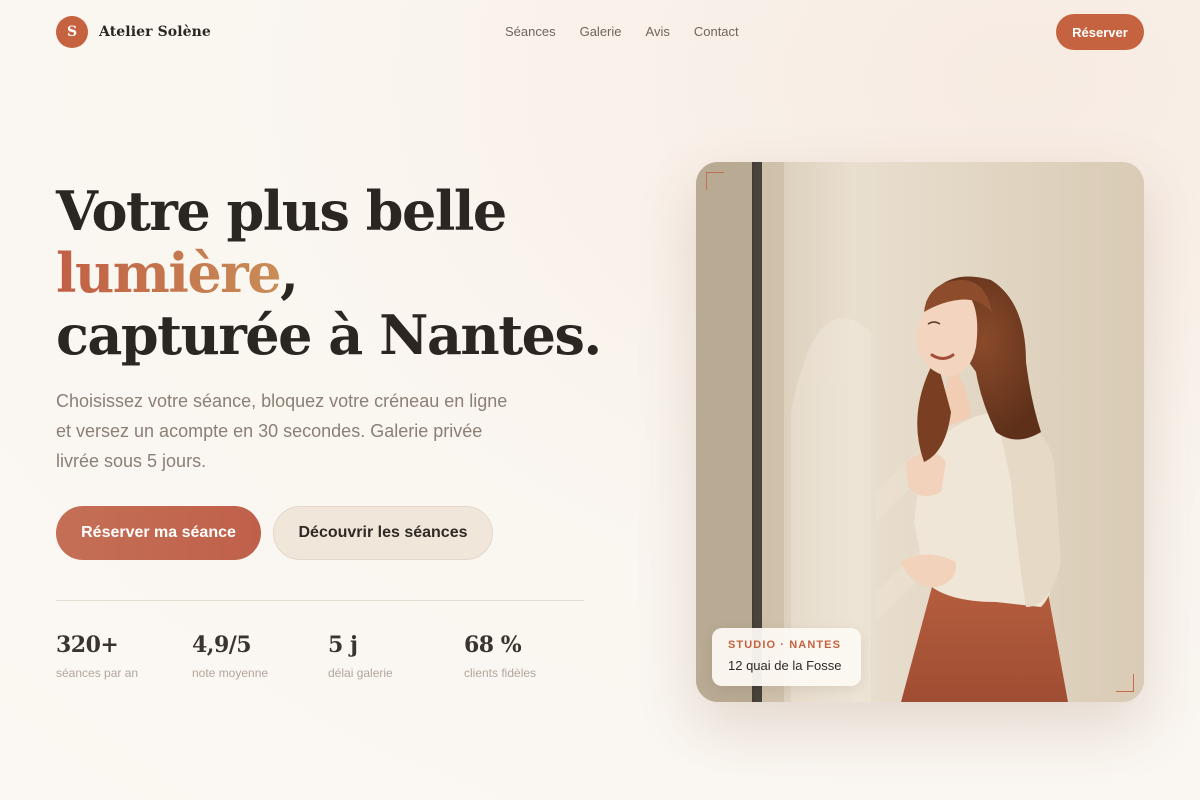 The image size is (1200, 800). What do you see at coordinates (785, 665) in the screenshot?
I see `location-address: 12 quai de la Fosse` at bounding box center [785, 665].